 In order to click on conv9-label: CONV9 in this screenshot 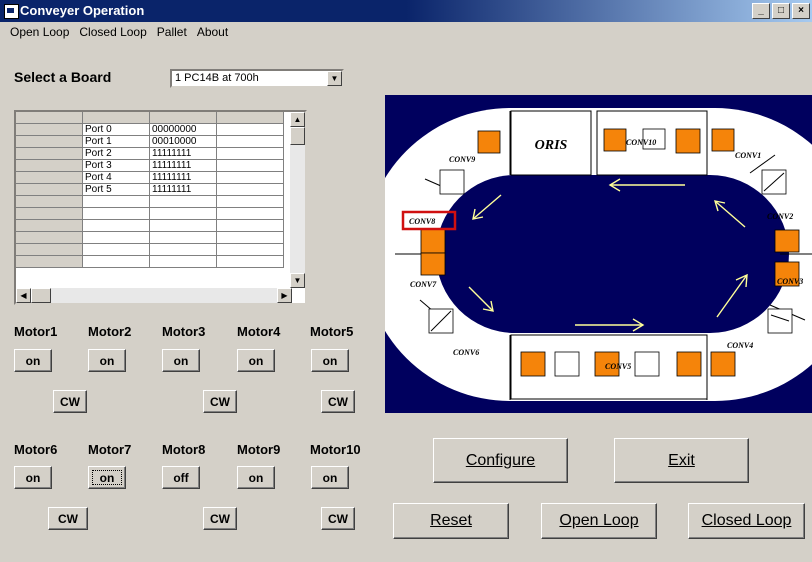, I will do `click(462, 159)`.